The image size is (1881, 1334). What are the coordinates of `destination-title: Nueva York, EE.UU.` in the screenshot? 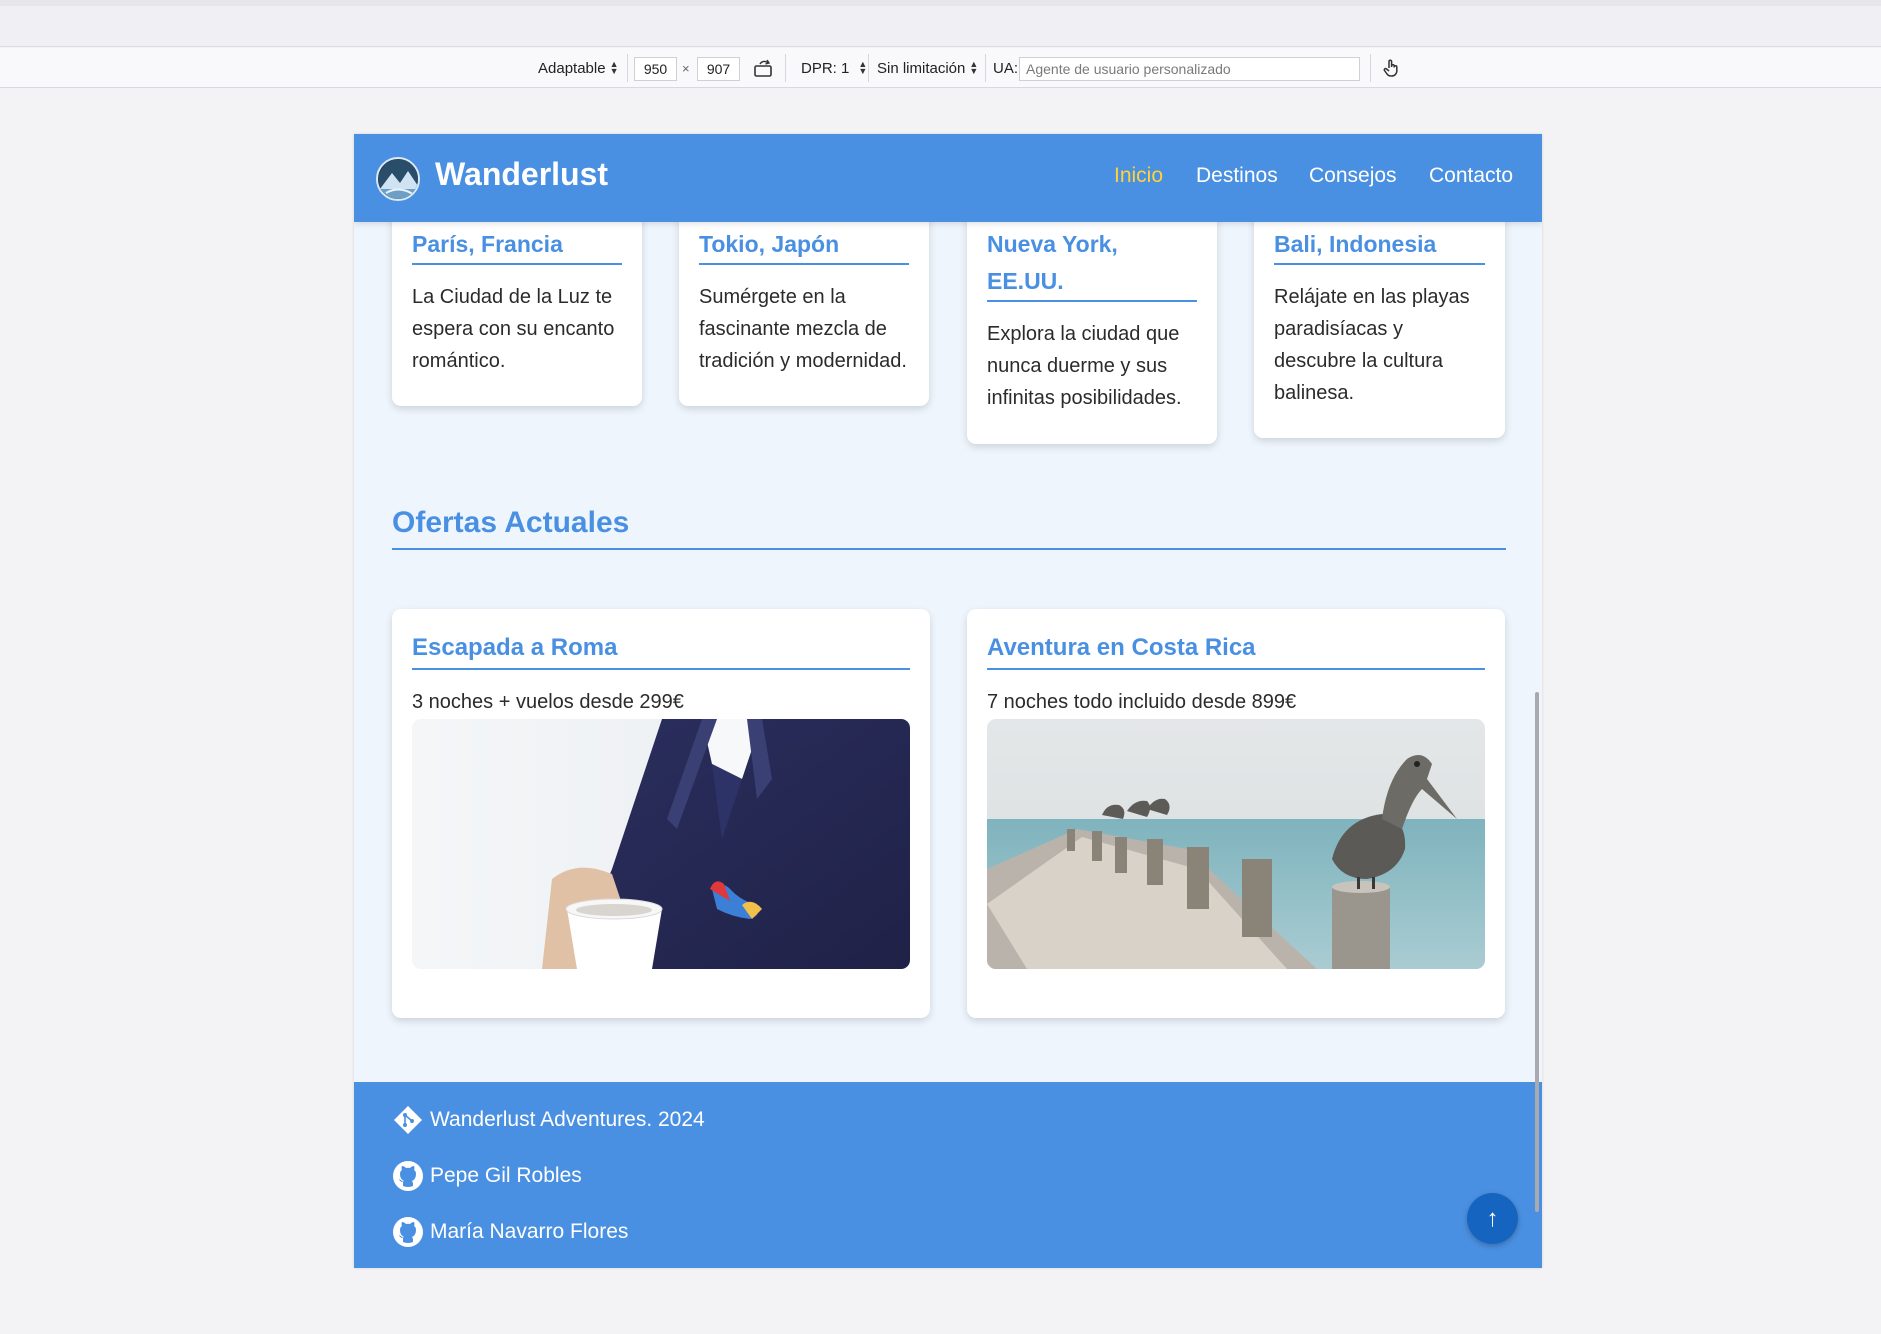 It's located at (1092, 264).